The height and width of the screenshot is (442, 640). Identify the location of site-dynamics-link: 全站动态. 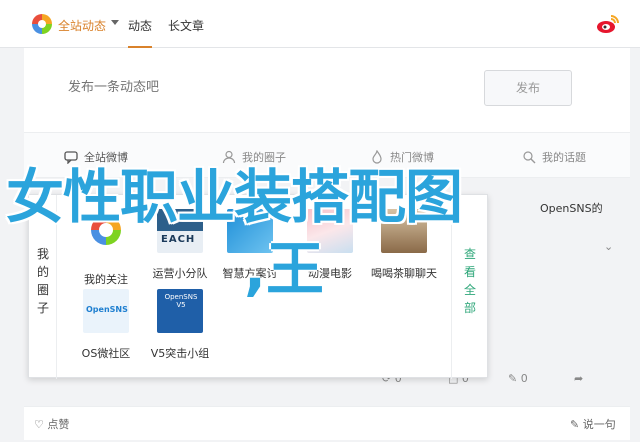
(82, 25).